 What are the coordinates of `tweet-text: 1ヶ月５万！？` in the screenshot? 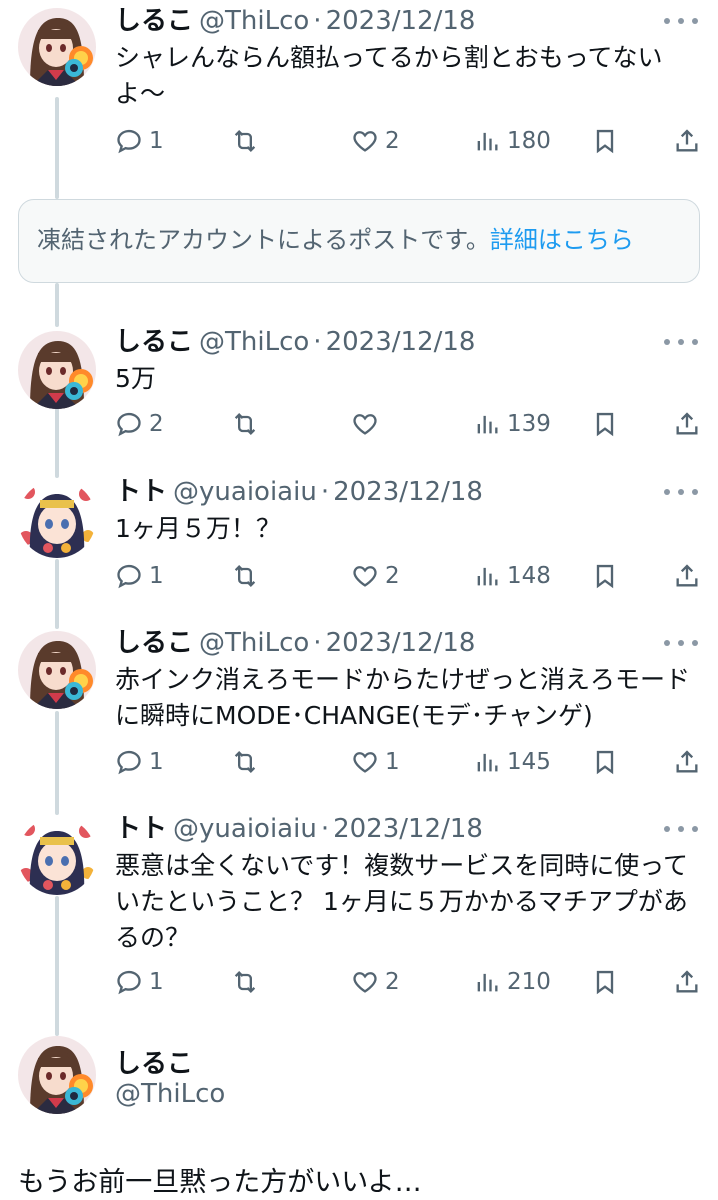 It's located at (198, 528).